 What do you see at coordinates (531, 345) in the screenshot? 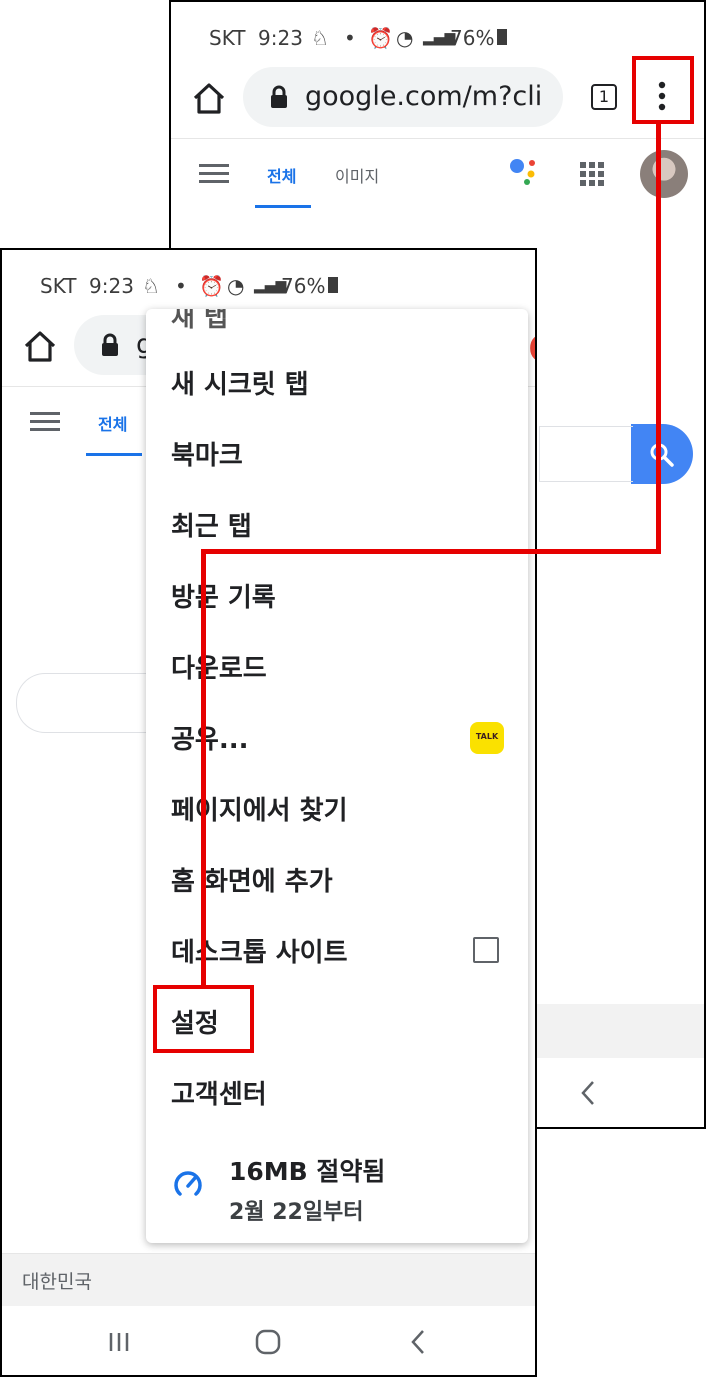
I see `google-logo-fragment: e` at bounding box center [531, 345].